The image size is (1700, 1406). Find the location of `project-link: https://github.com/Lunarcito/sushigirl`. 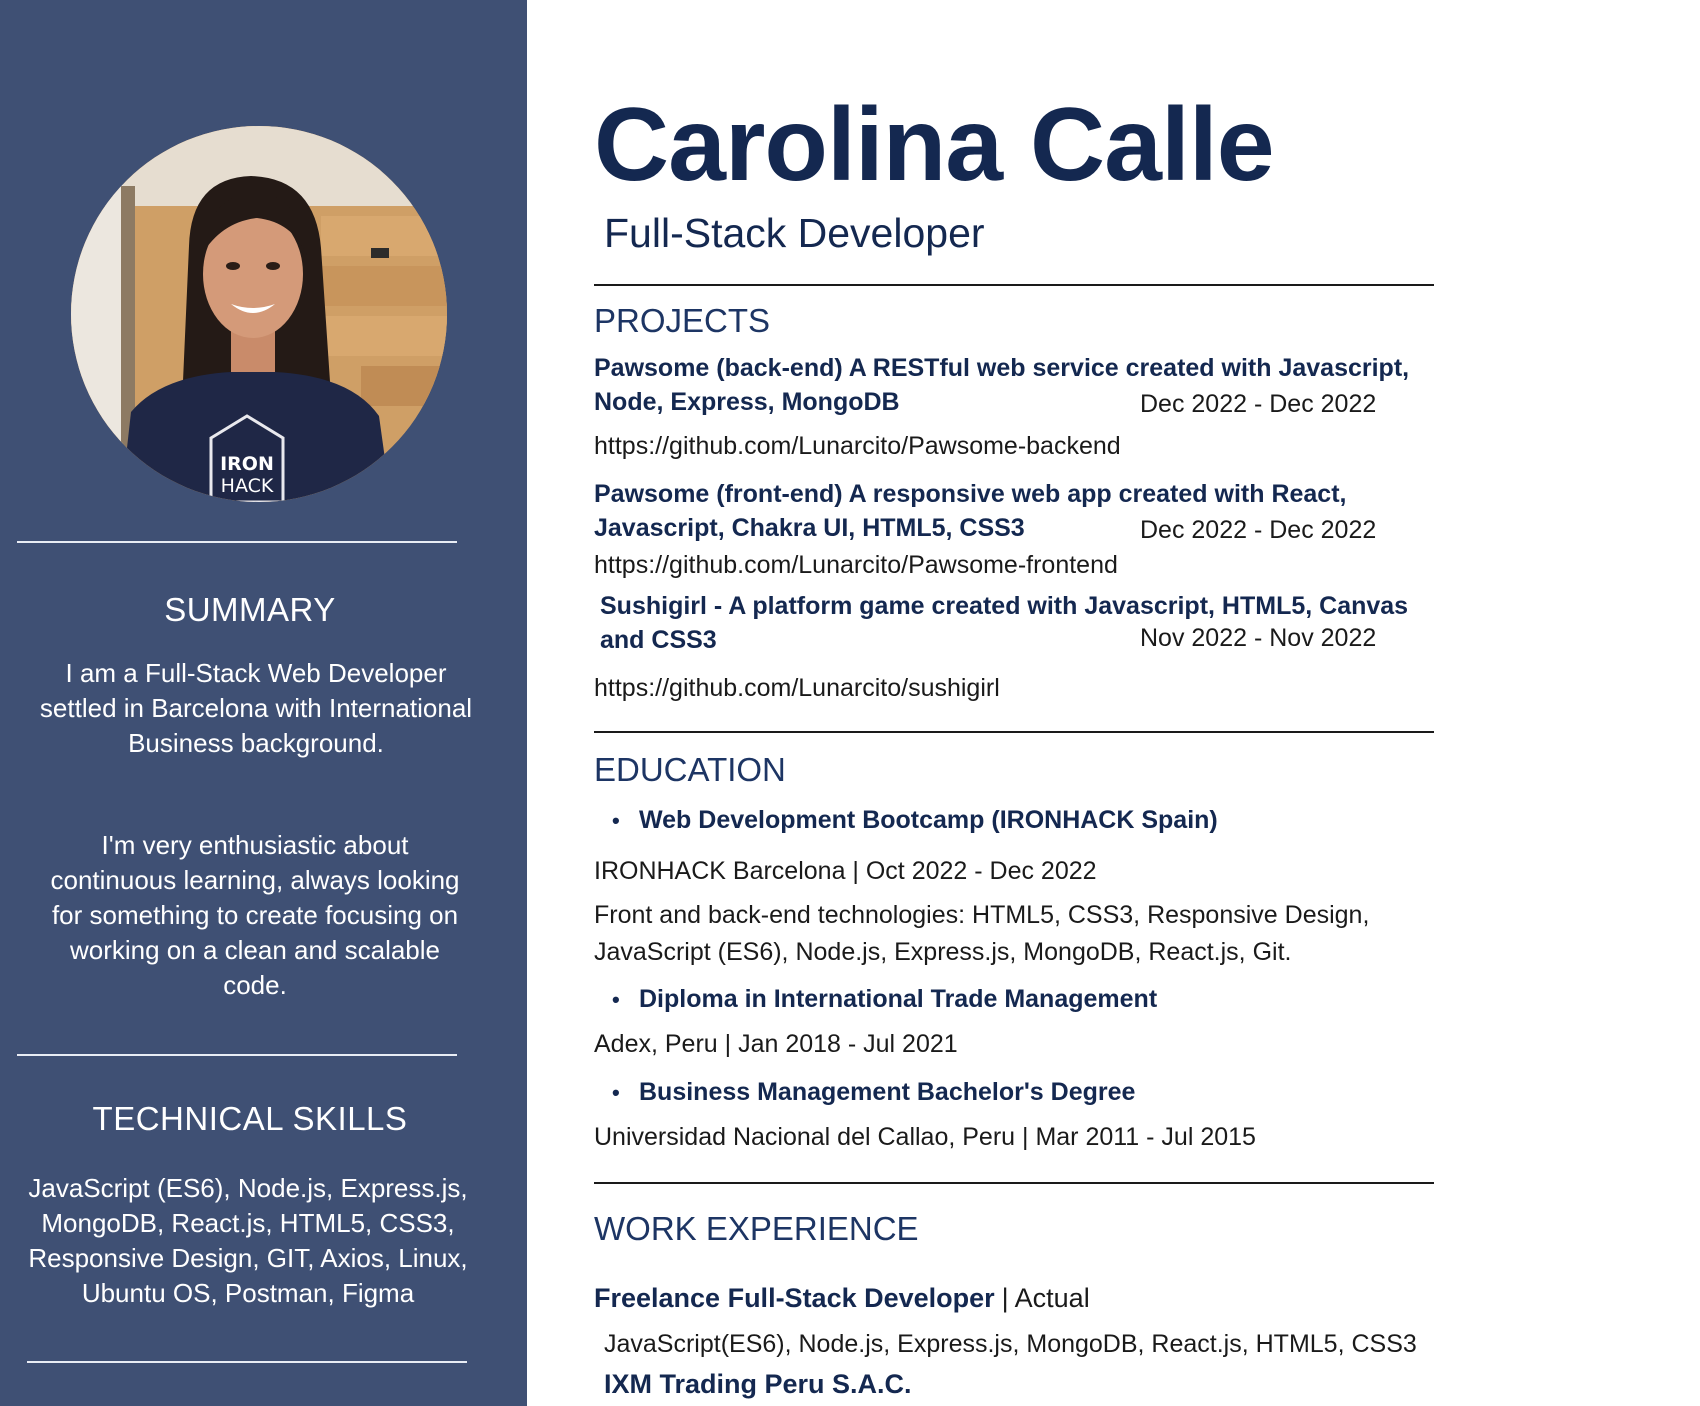

project-link: https://github.com/Lunarcito/sushigirl is located at coordinates (797, 688).